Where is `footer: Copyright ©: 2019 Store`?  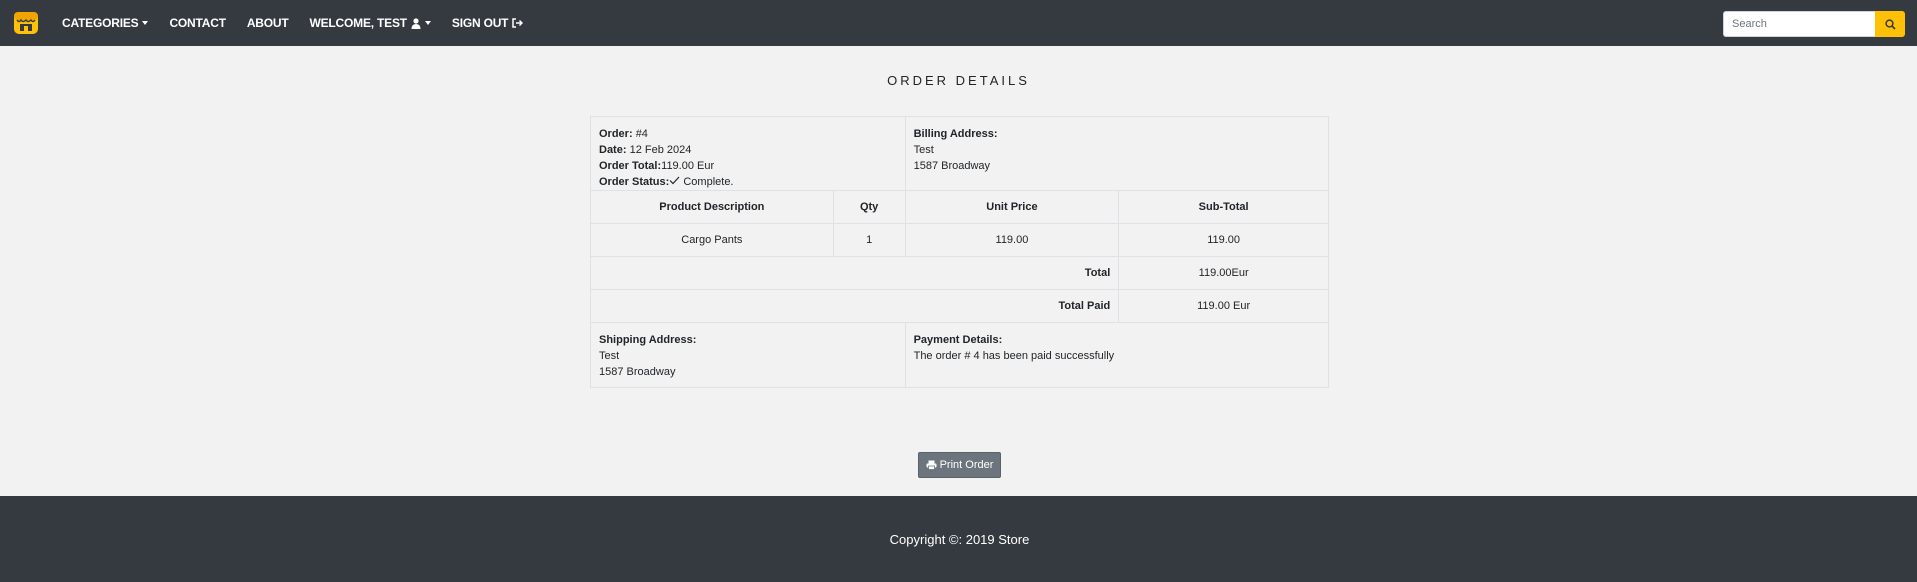 footer: Copyright ©: 2019 Store is located at coordinates (958, 539).